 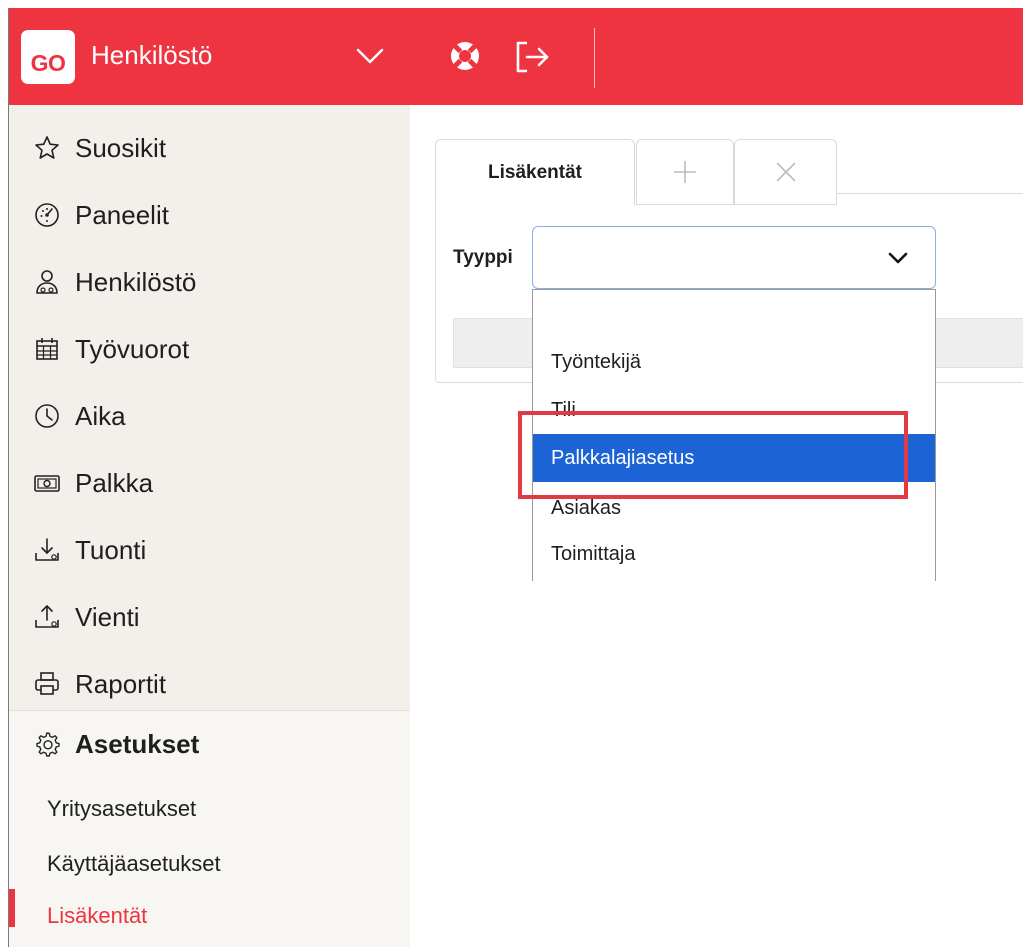 What do you see at coordinates (734, 410) in the screenshot?
I see `dropdown-option-tili: Tili` at bounding box center [734, 410].